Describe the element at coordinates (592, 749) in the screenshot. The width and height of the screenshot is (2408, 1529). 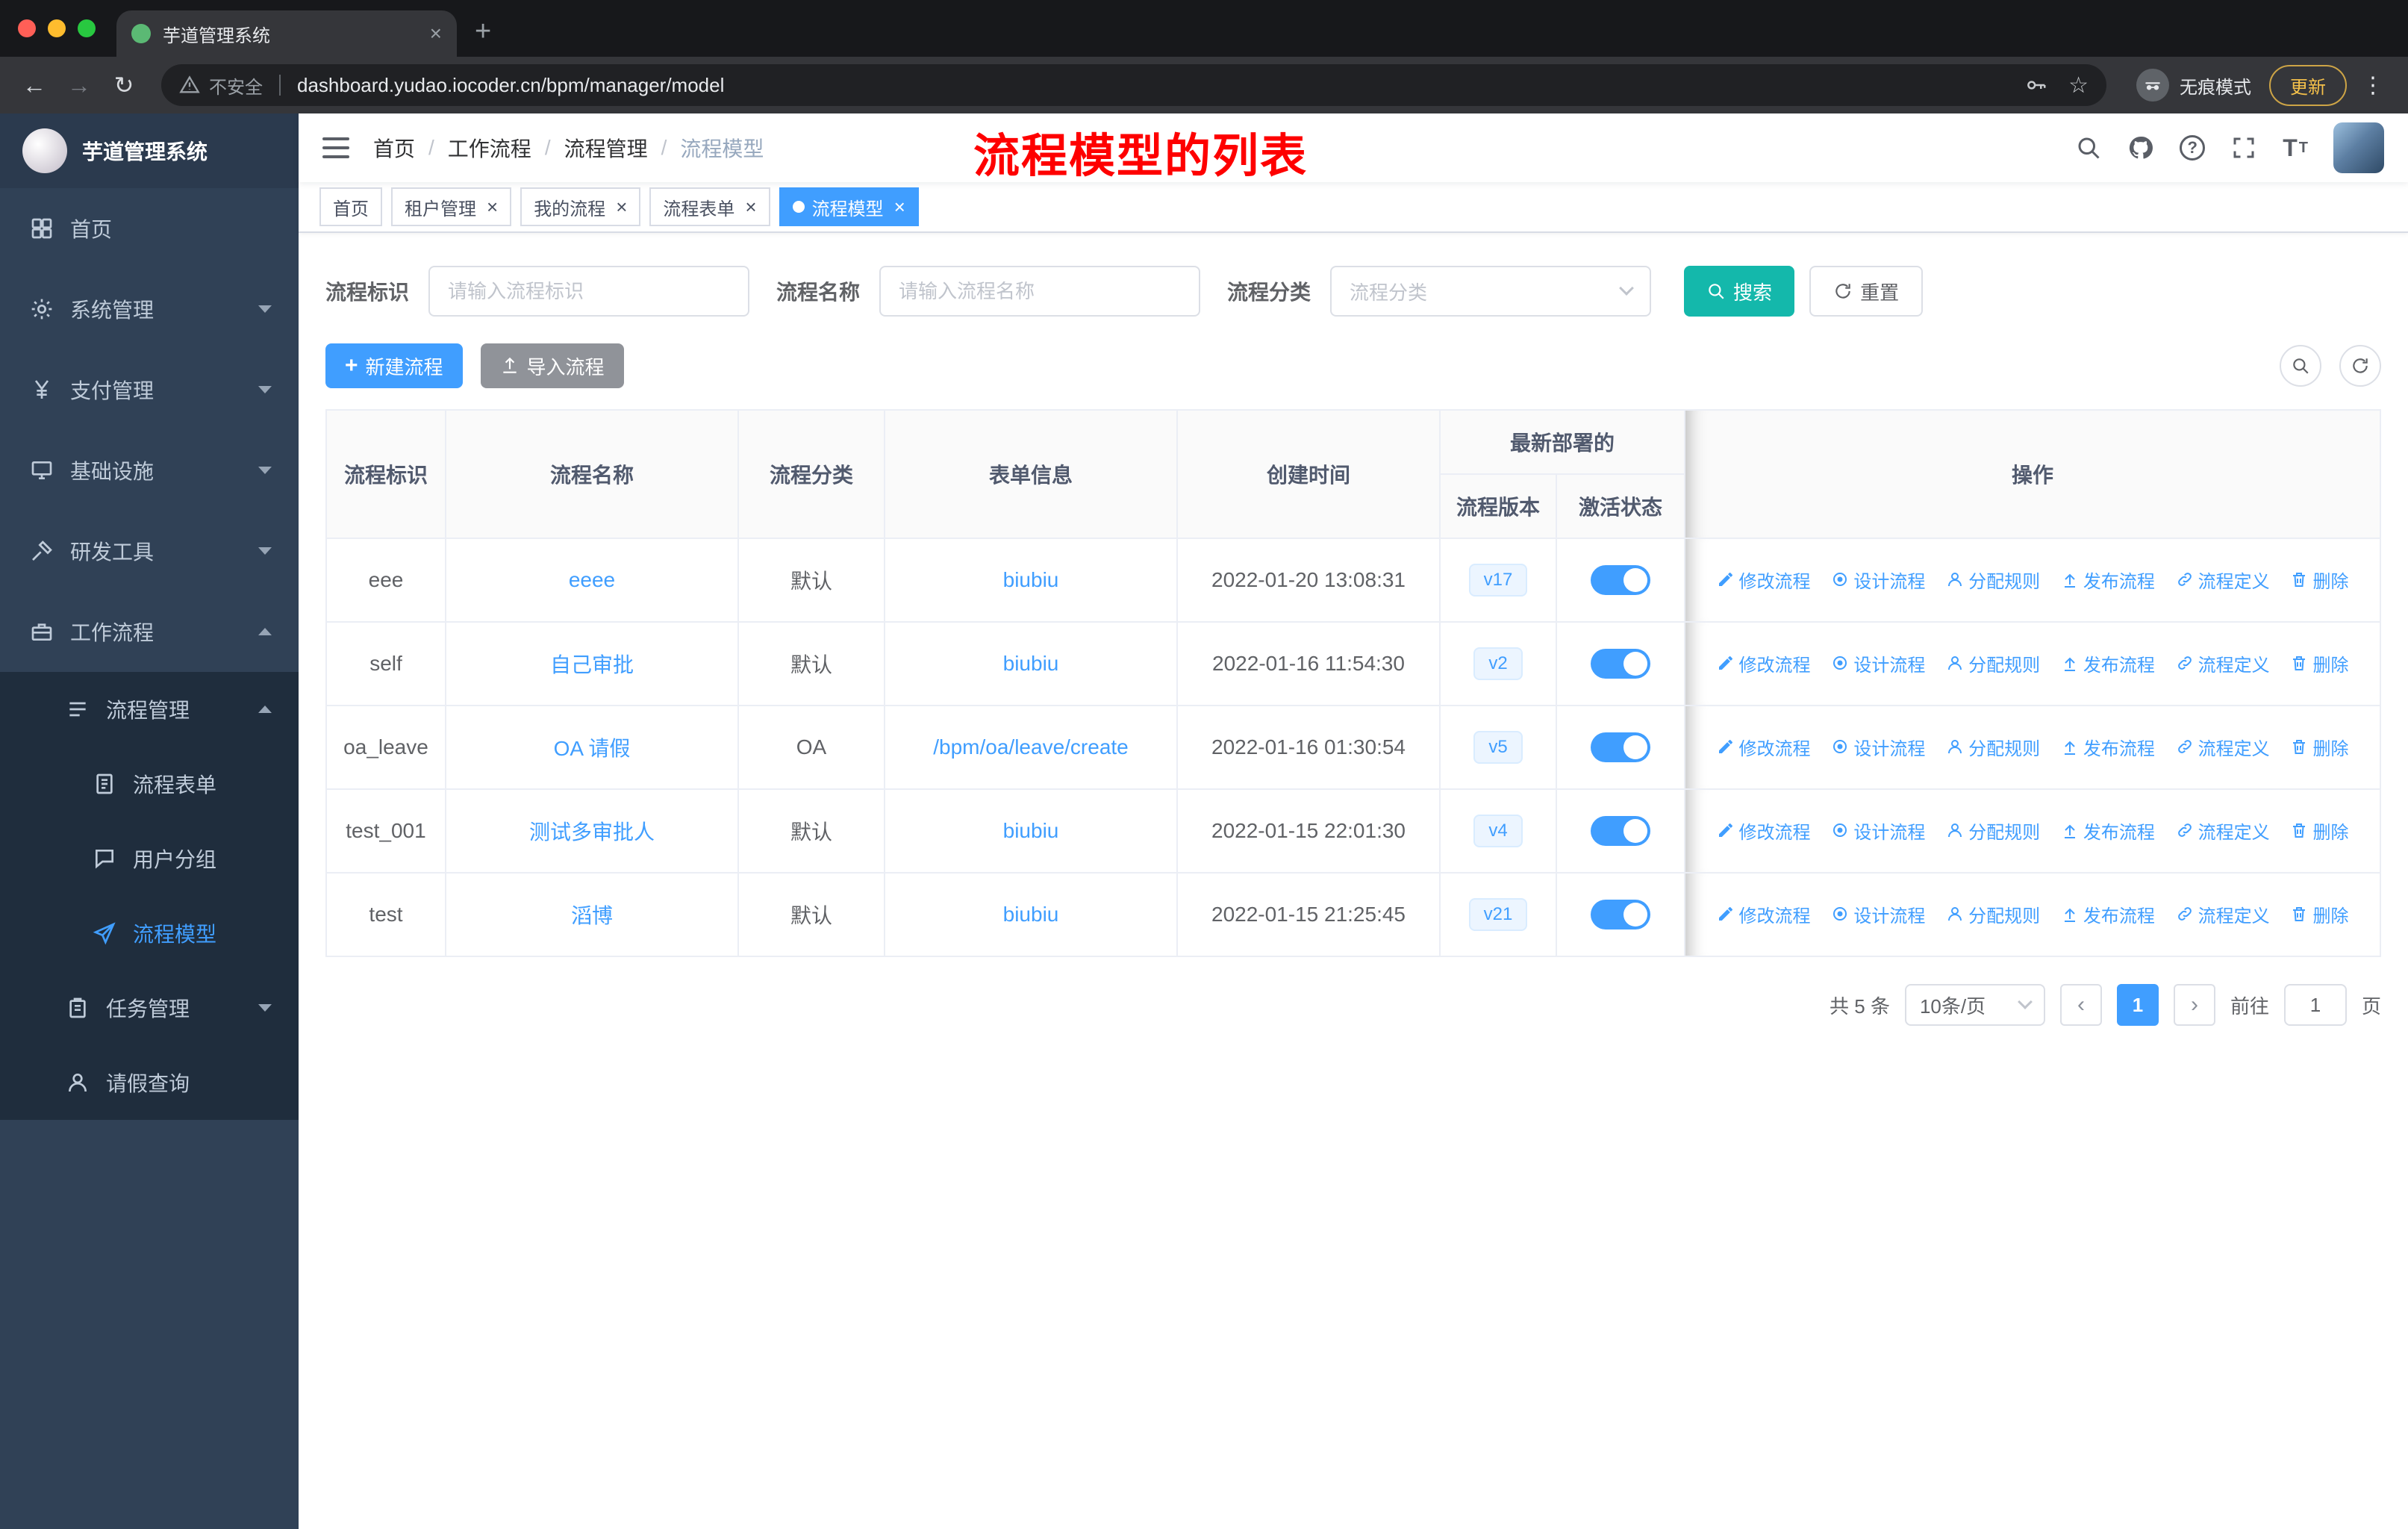
I see `model-name-link: OA 请假` at that location.